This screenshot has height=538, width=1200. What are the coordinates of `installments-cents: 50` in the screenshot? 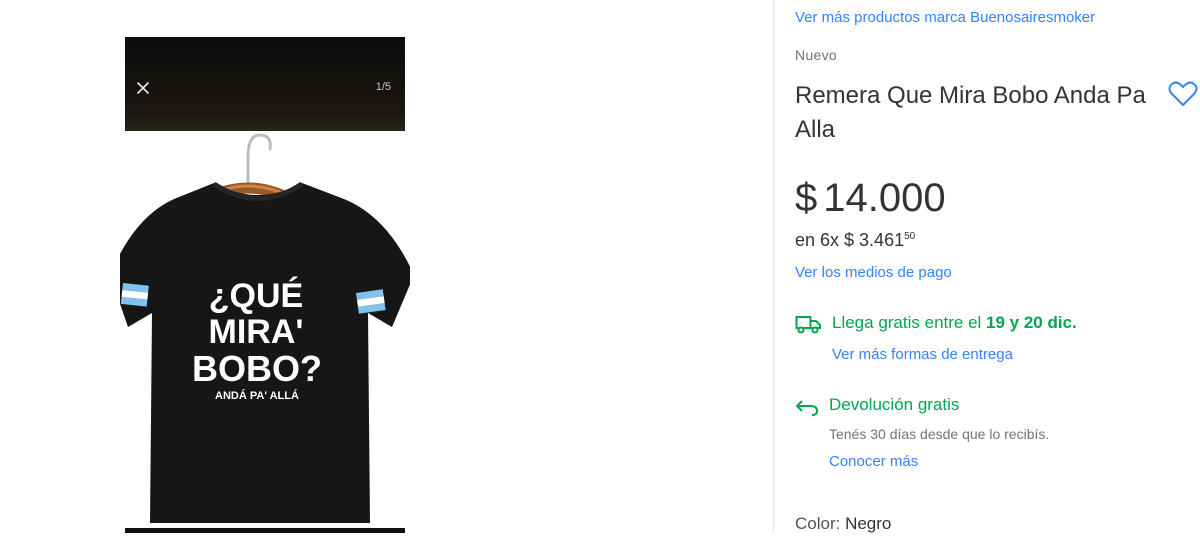 It's located at (910, 236).